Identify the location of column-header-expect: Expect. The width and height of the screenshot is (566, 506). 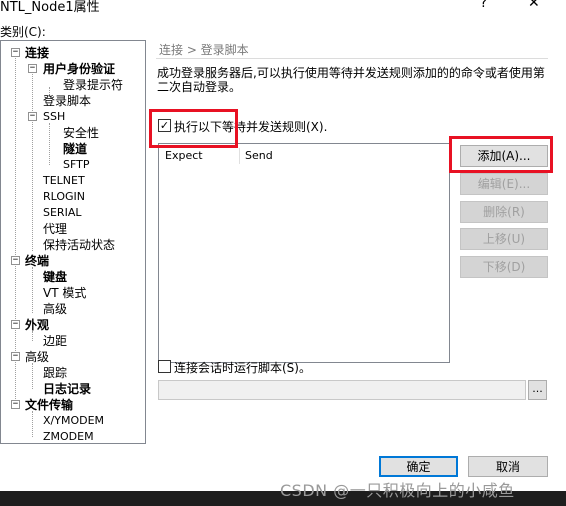
(184, 155).